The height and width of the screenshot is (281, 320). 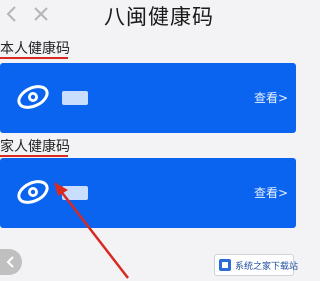 I want to click on watermark-logo-icon, so click(x=225, y=265).